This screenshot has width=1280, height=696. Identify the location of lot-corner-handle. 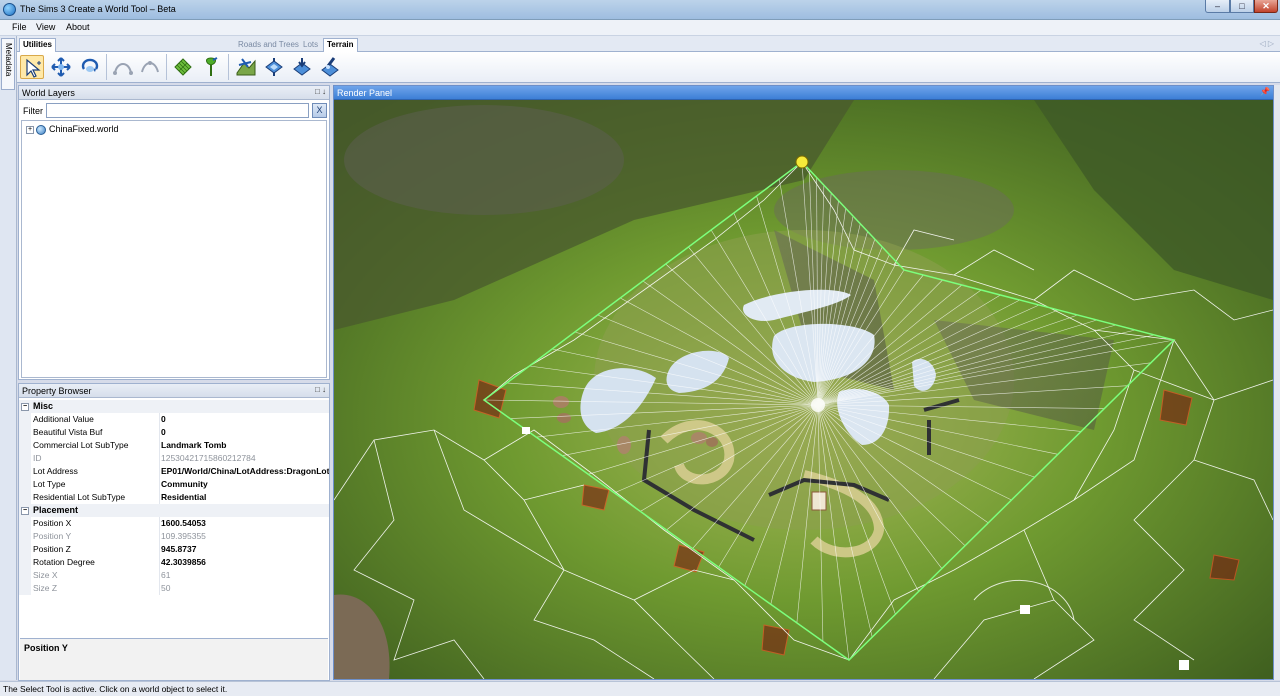
(802, 162).